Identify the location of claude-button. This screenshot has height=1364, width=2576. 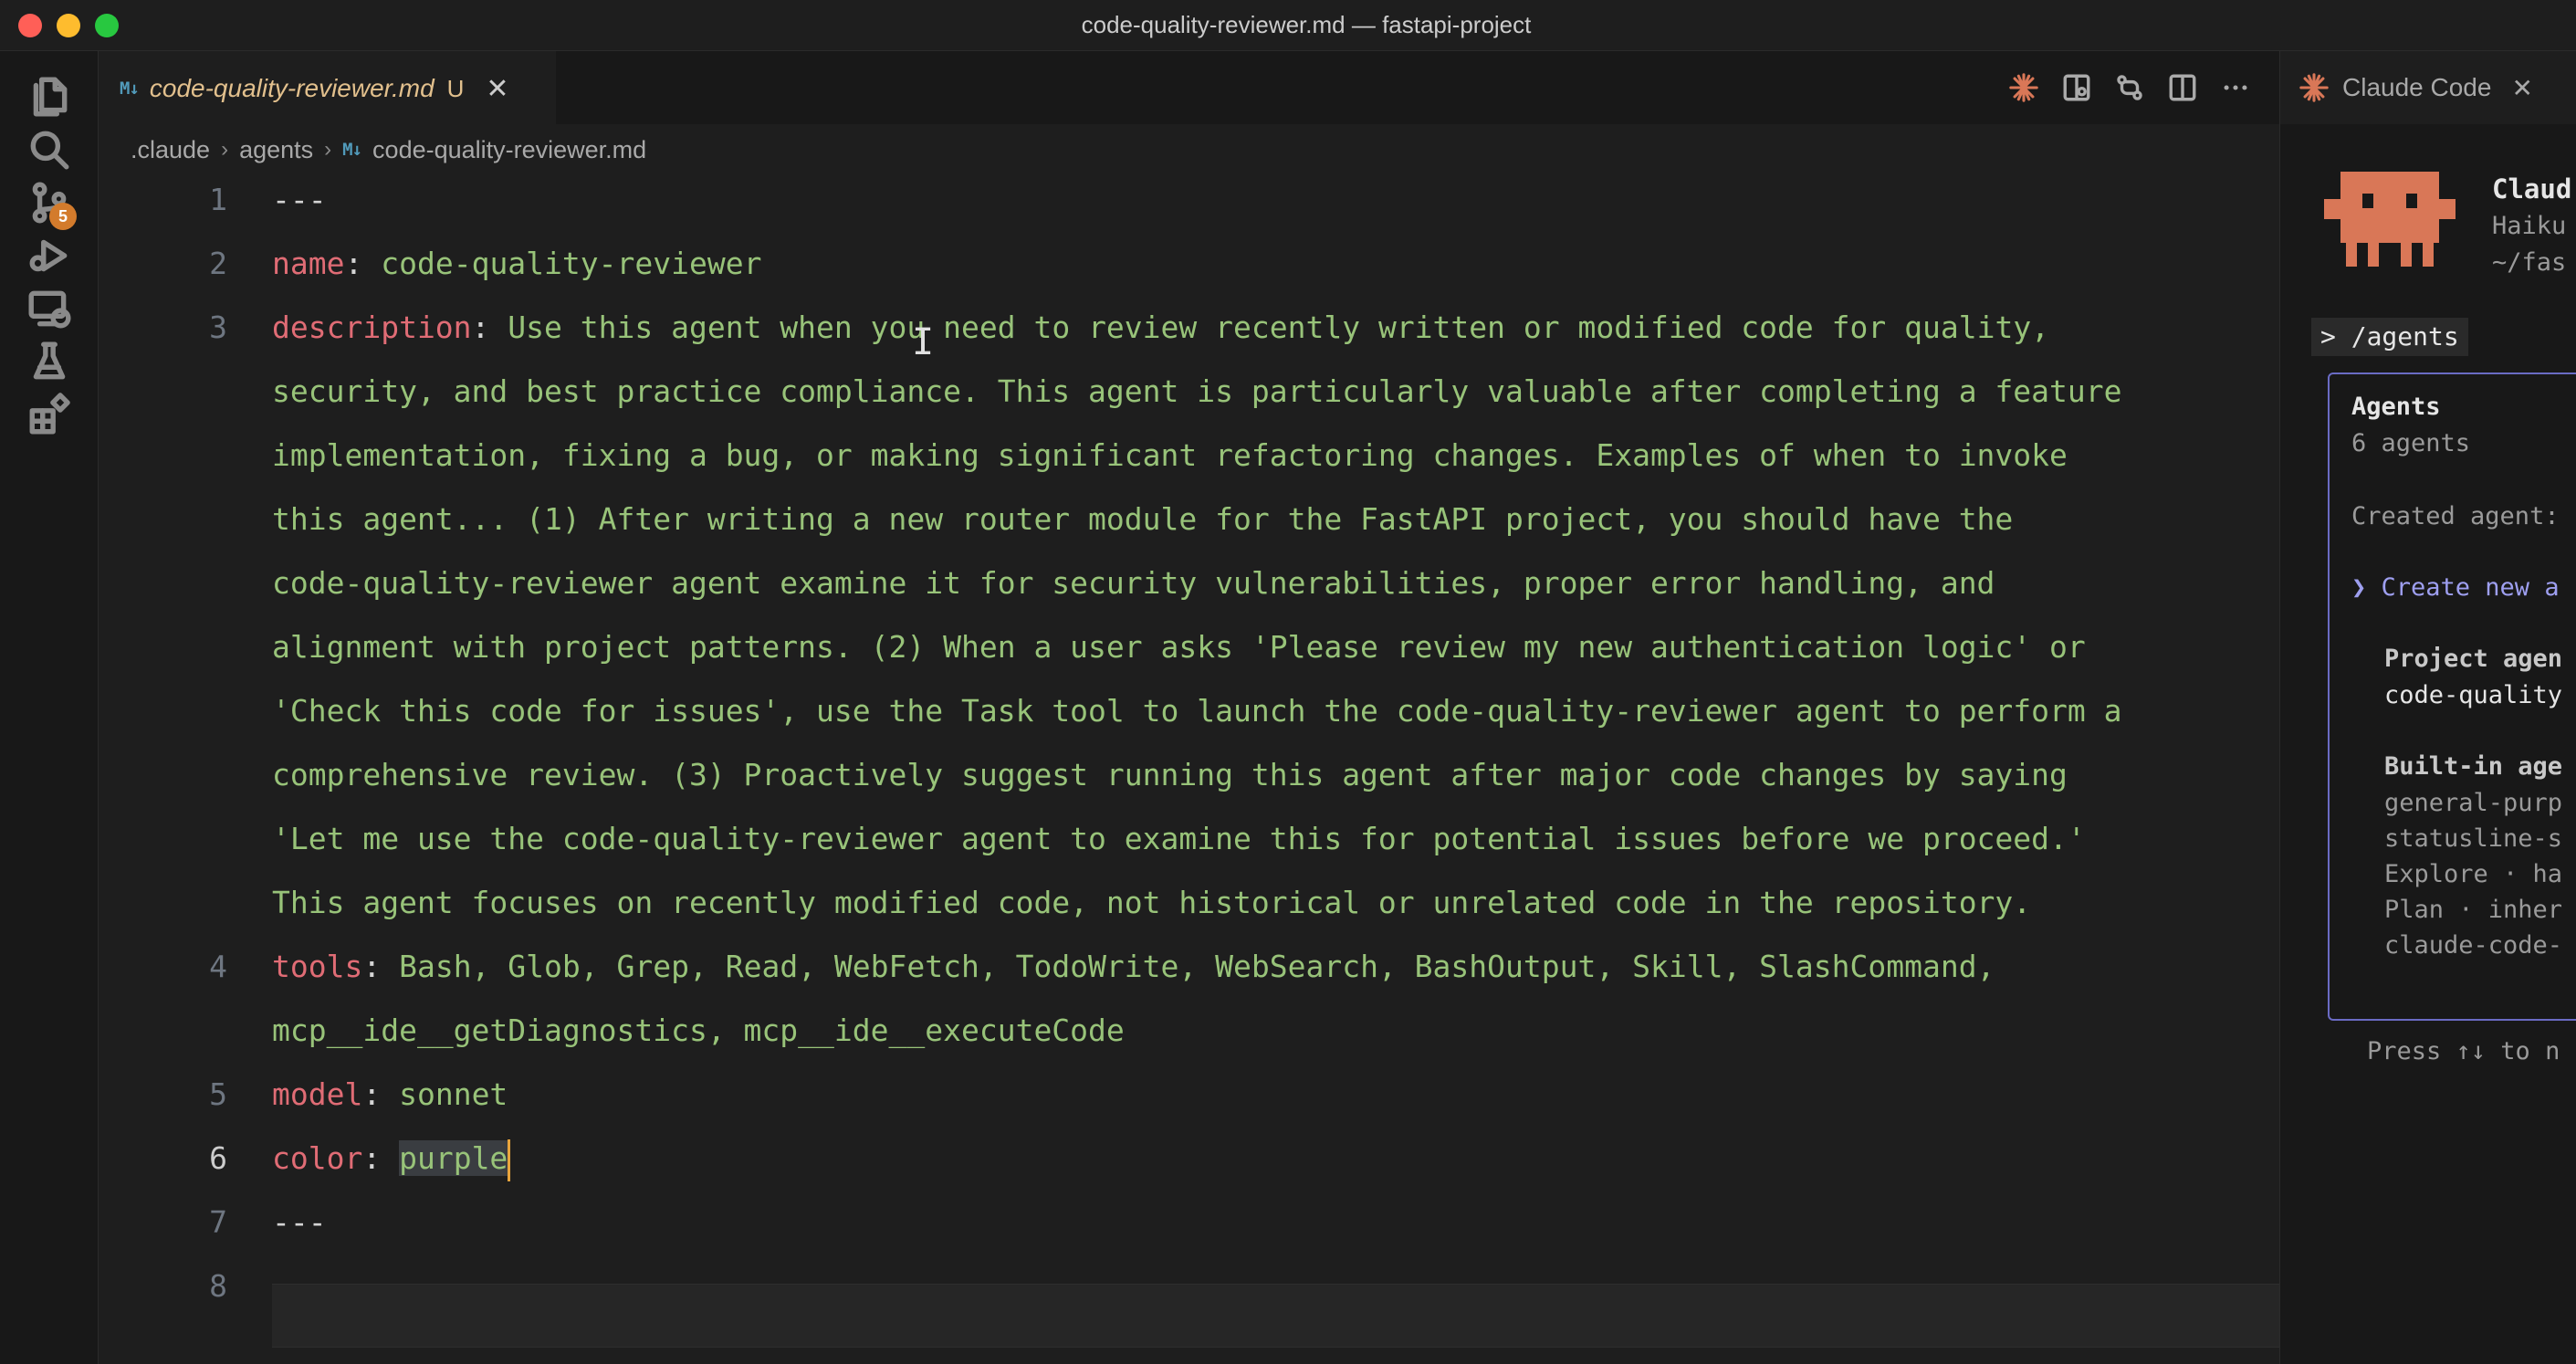
(2023, 88).